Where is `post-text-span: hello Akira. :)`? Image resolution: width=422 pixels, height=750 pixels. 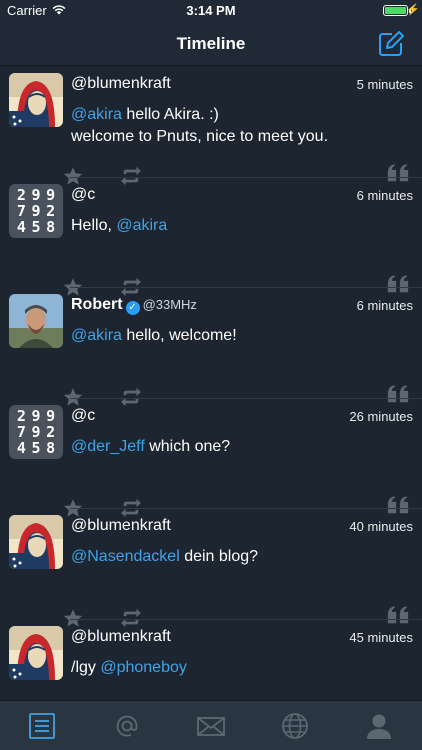 post-text-span: hello Akira. :) is located at coordinates (170, 114).